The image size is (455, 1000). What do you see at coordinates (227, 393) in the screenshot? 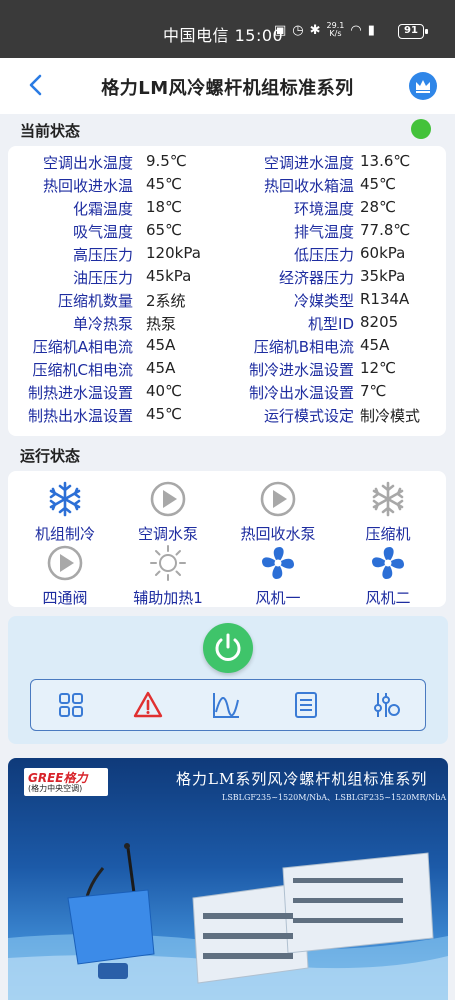
I see `parameter-row: 制热进水温设置 40℃ 制冷出水温设置 7℃` at bounding box center [227, 393].